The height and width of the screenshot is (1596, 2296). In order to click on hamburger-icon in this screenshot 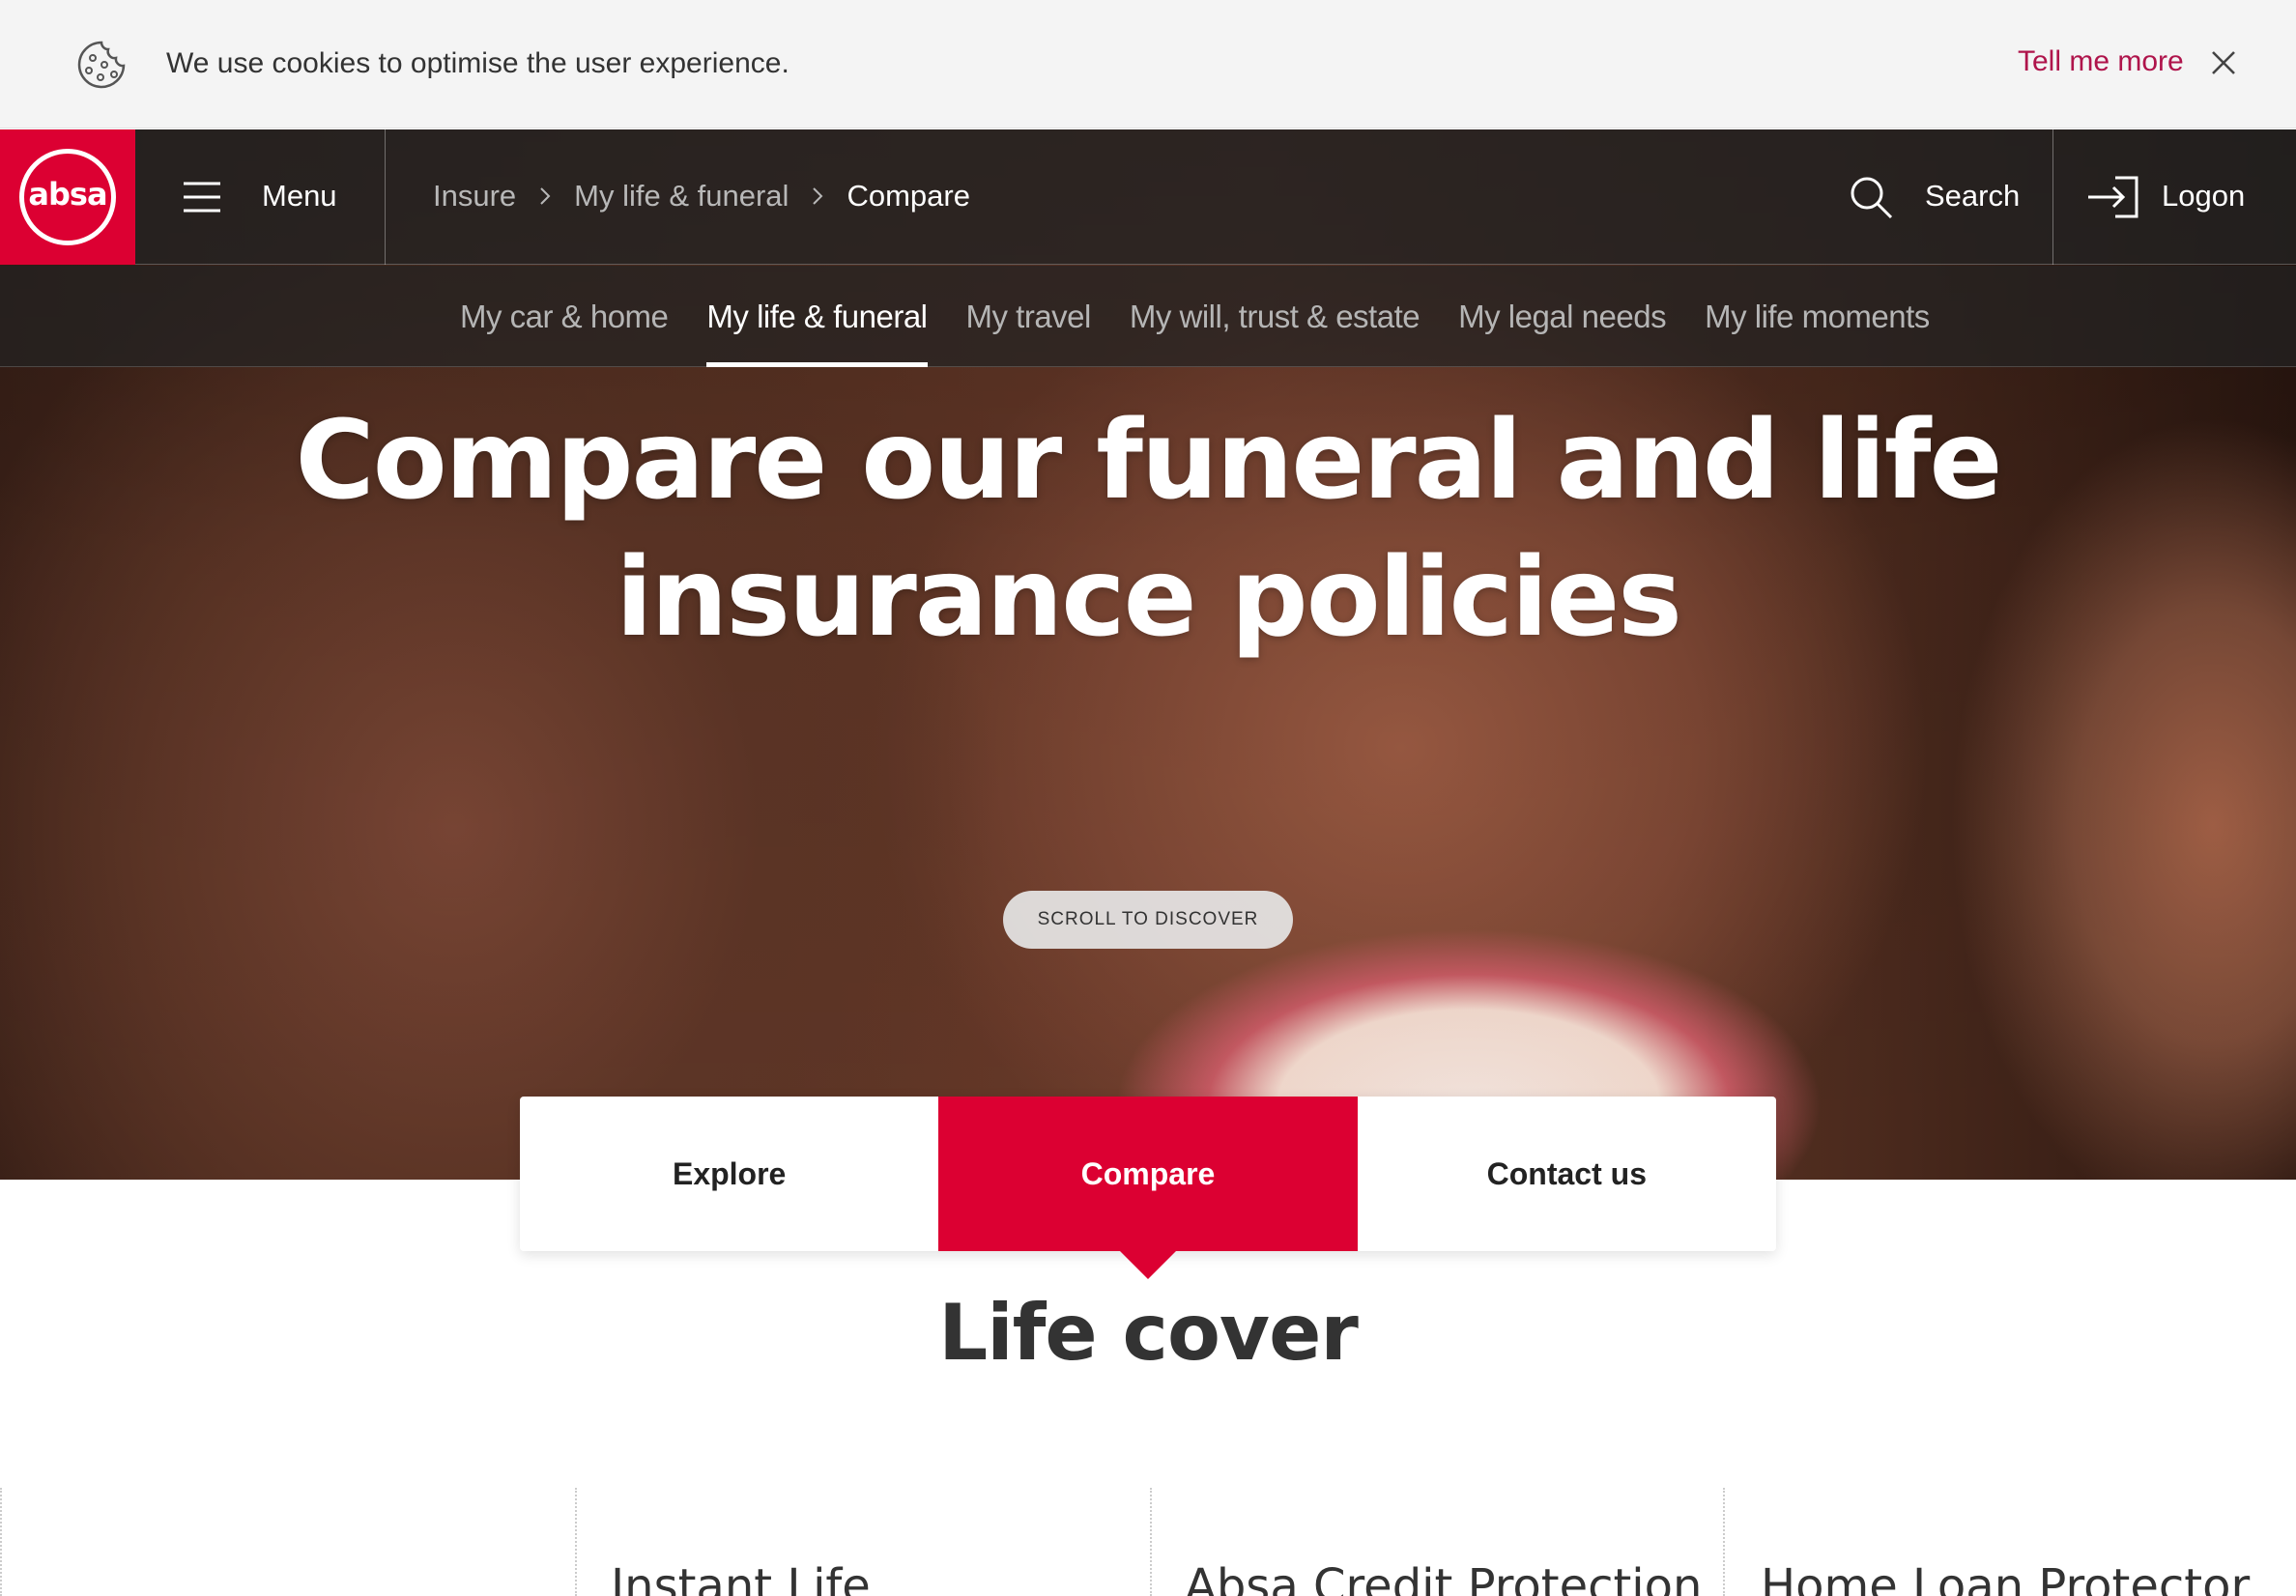, I will do `click(202, 198)`.